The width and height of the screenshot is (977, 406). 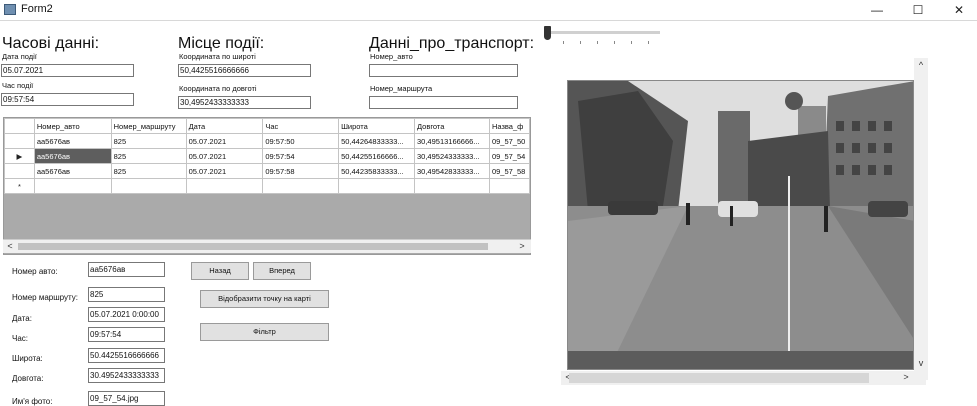 What do you see at coordinates (443, 70) in the screenshot?
I see `car-number-input` at bounding box center [443, 70].